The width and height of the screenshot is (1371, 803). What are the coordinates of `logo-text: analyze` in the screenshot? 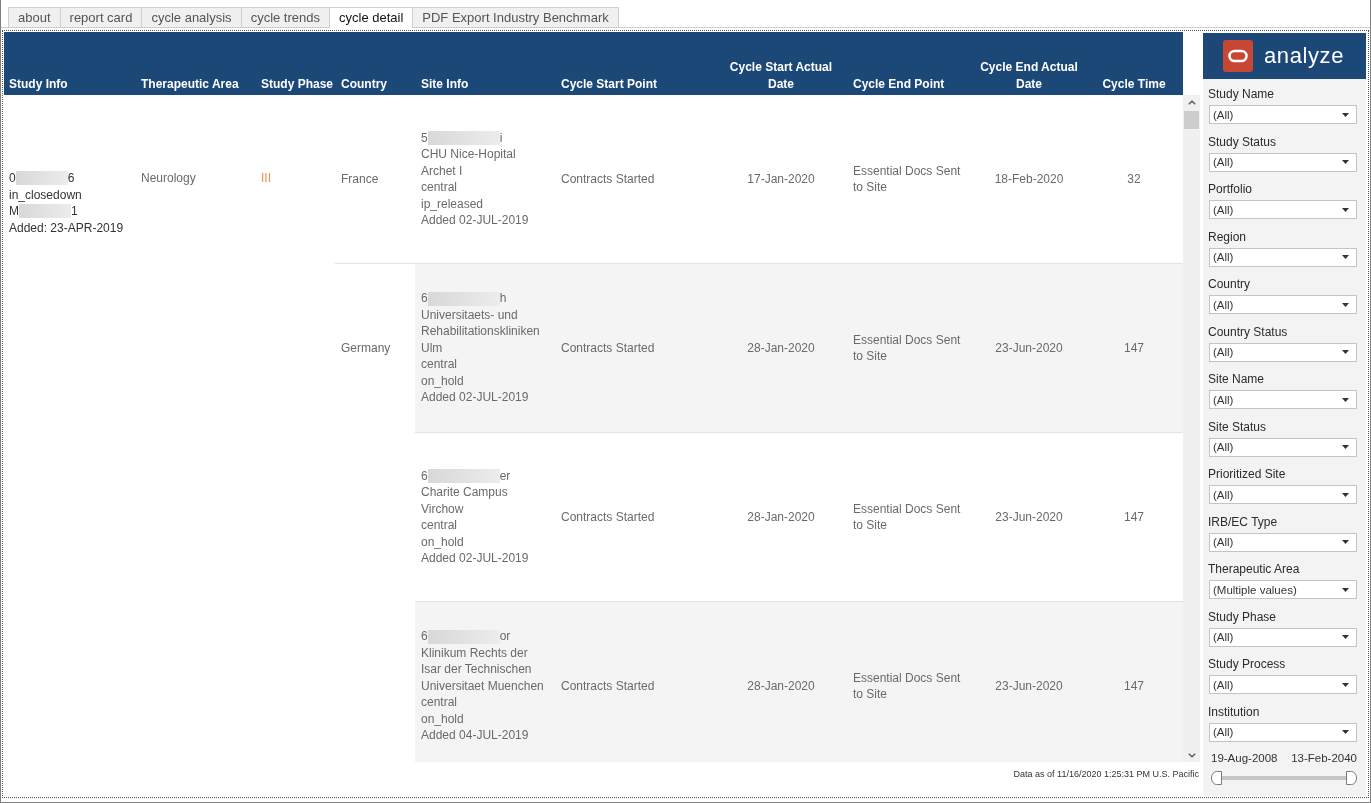 It's located at (1304, 56).